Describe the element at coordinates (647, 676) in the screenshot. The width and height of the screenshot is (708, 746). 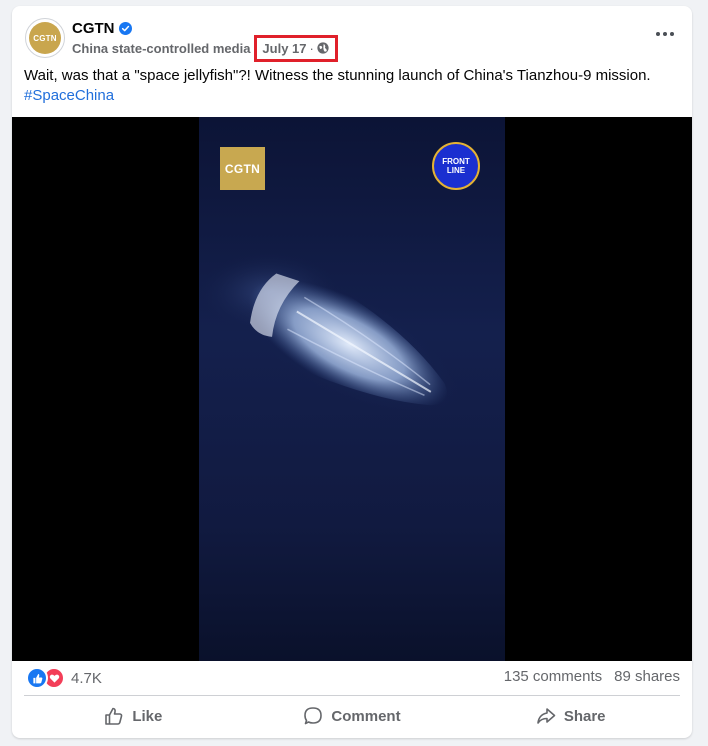
I see `shares-count: 89 shares` at that location.